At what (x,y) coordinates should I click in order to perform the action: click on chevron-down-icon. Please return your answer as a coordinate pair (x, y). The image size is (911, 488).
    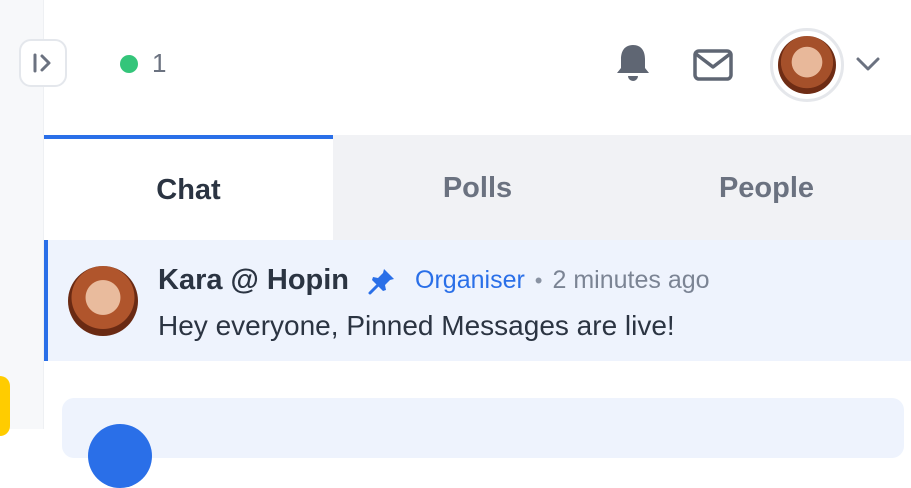
    Looking at the image, I should click on (868, 64).